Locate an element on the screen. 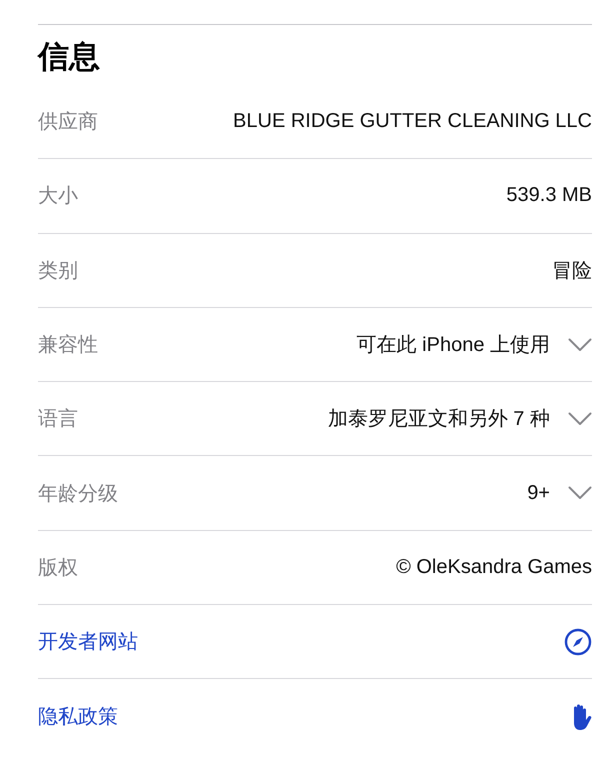  link: 开发者网站 is located at coordinates (88, 642).